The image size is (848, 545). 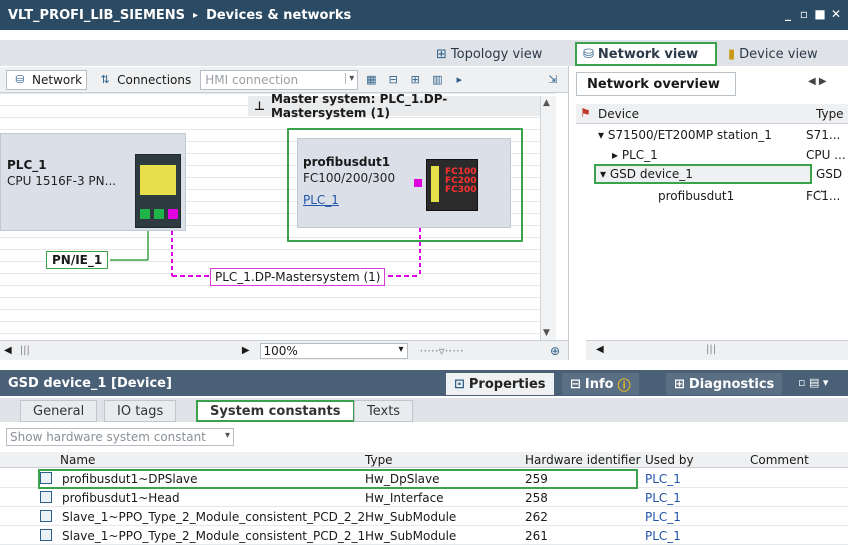 I want to click on subtab-general: General, so click(x=59, y=411).